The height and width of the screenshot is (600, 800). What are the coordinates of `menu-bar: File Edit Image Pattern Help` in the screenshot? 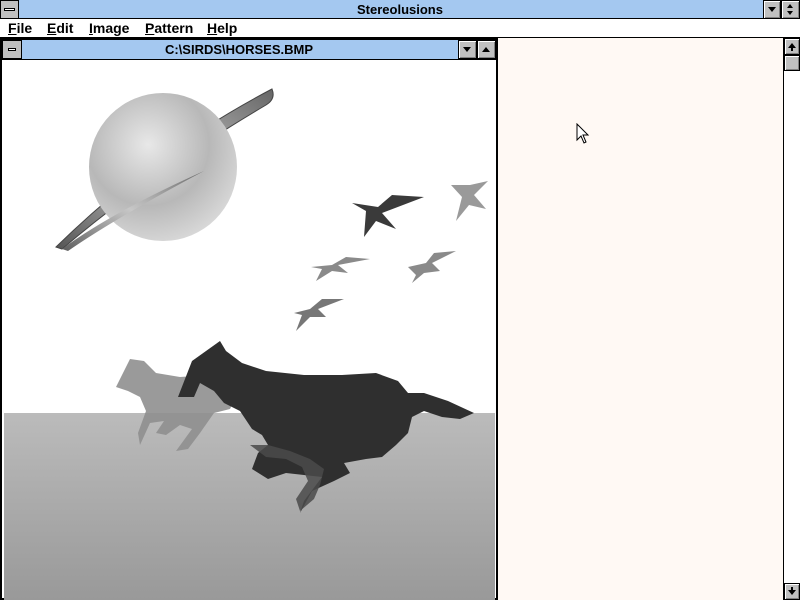 It's located at (400, 28).